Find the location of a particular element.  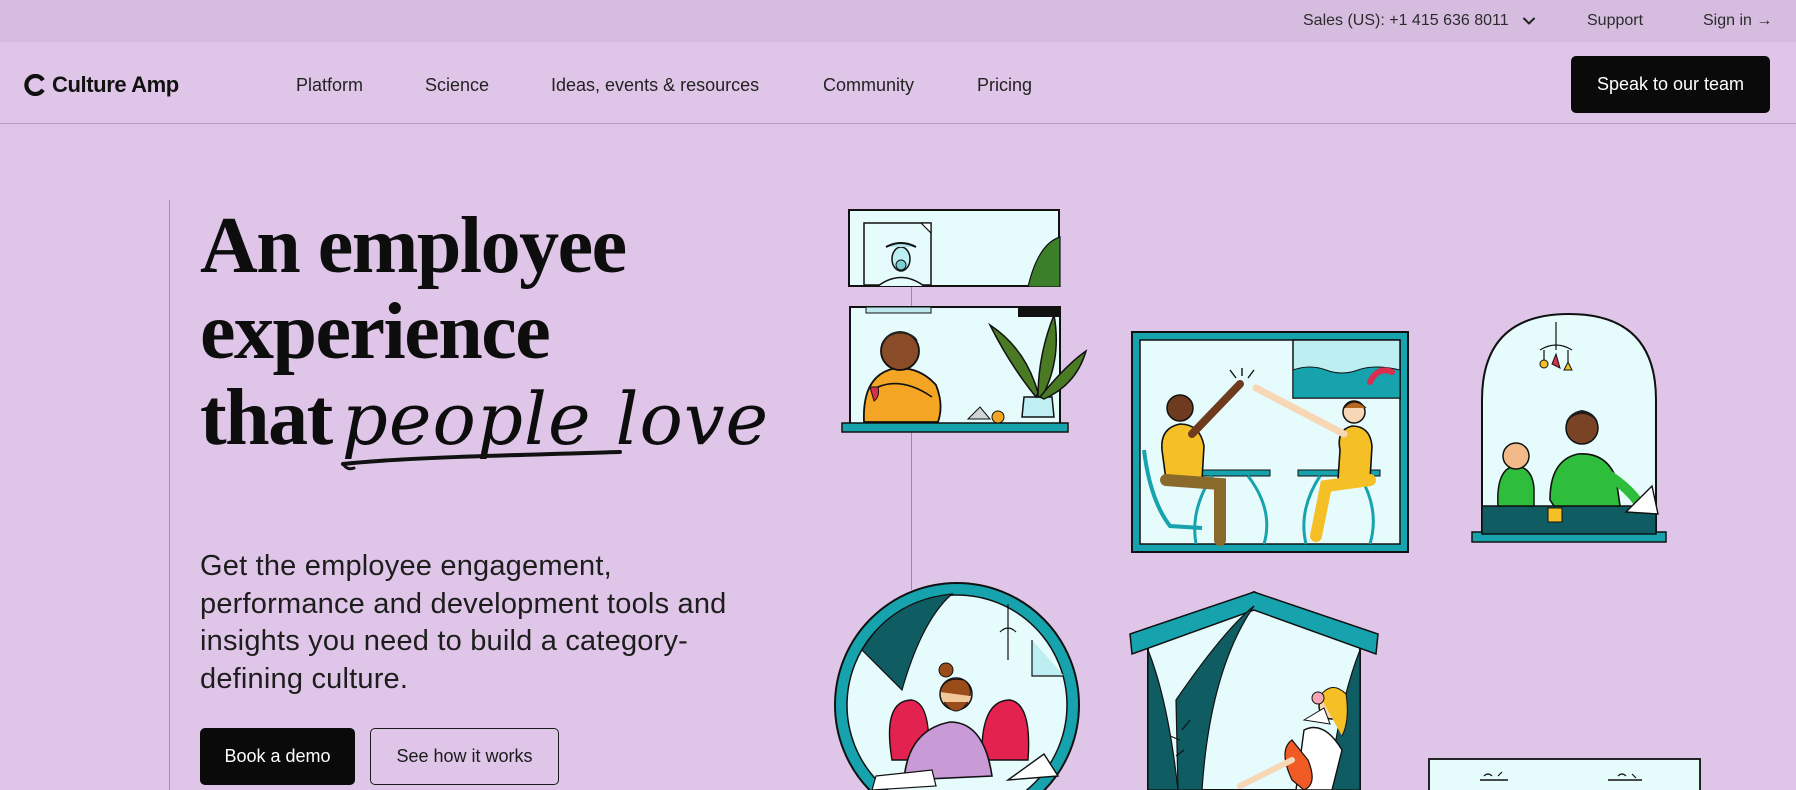

sales-phone-label: Sales (US): +1 415 636 8011 is located at coordinates (1406, 20).